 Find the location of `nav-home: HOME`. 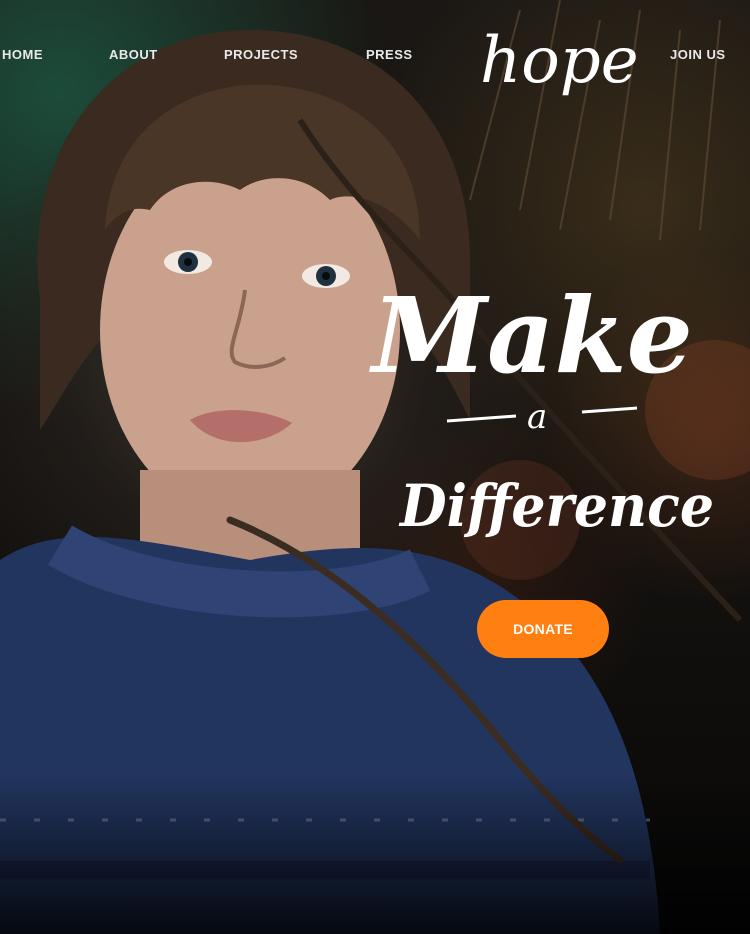

nav-home: HOME is located at coordinates (22, 54).